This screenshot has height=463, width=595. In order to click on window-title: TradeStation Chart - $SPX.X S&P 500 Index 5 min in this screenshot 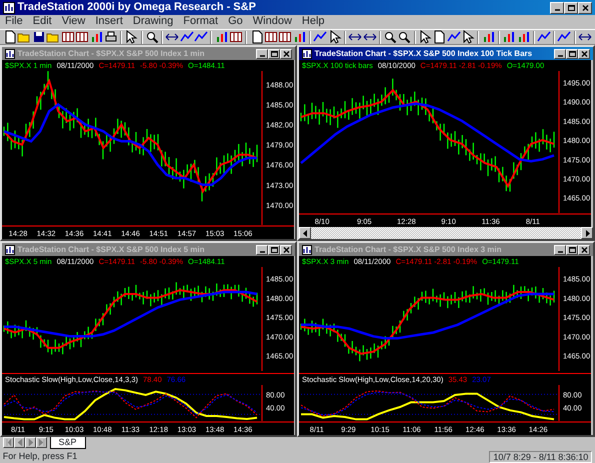, I will do `click(111, 249)`.